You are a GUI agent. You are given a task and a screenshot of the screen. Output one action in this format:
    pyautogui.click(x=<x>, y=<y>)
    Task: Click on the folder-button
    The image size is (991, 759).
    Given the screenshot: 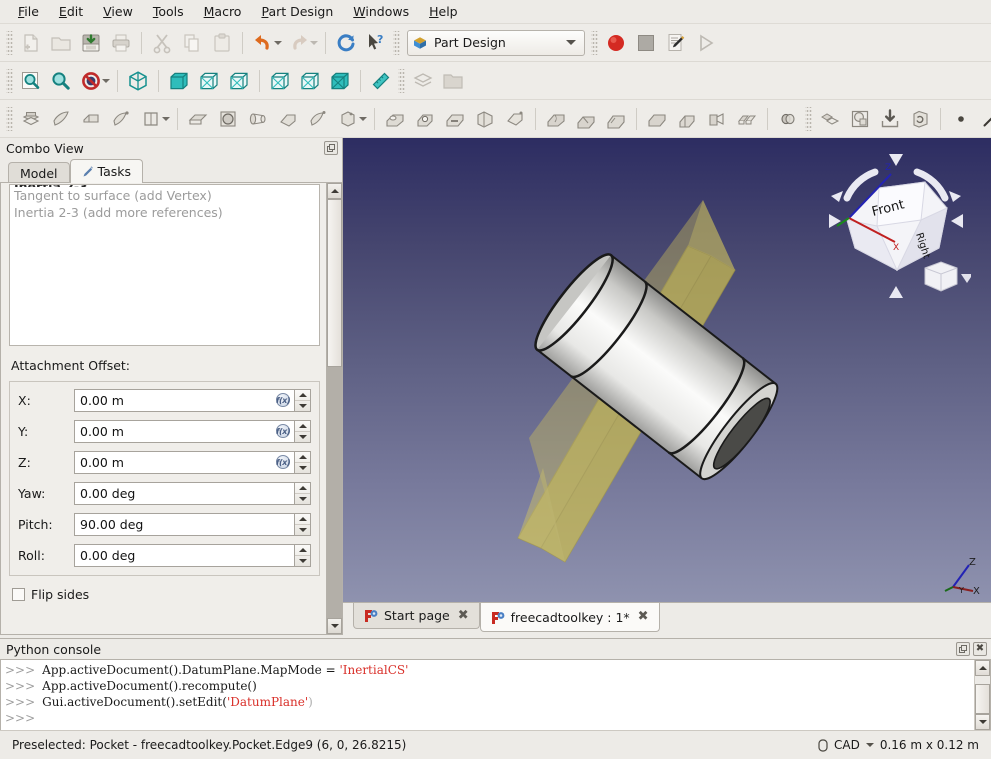 What is the action you would take?
    pyautogui.click(x=453, y=81)
    